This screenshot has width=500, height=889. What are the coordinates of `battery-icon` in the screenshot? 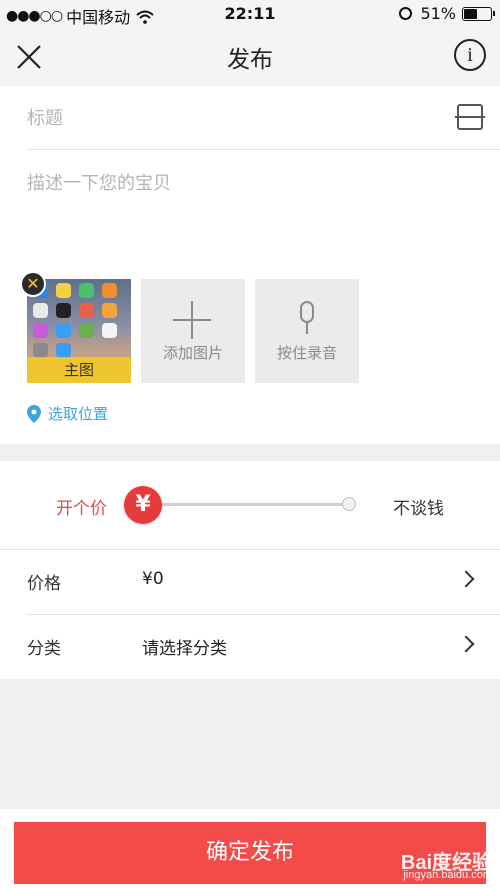 It's located at (478, 13).